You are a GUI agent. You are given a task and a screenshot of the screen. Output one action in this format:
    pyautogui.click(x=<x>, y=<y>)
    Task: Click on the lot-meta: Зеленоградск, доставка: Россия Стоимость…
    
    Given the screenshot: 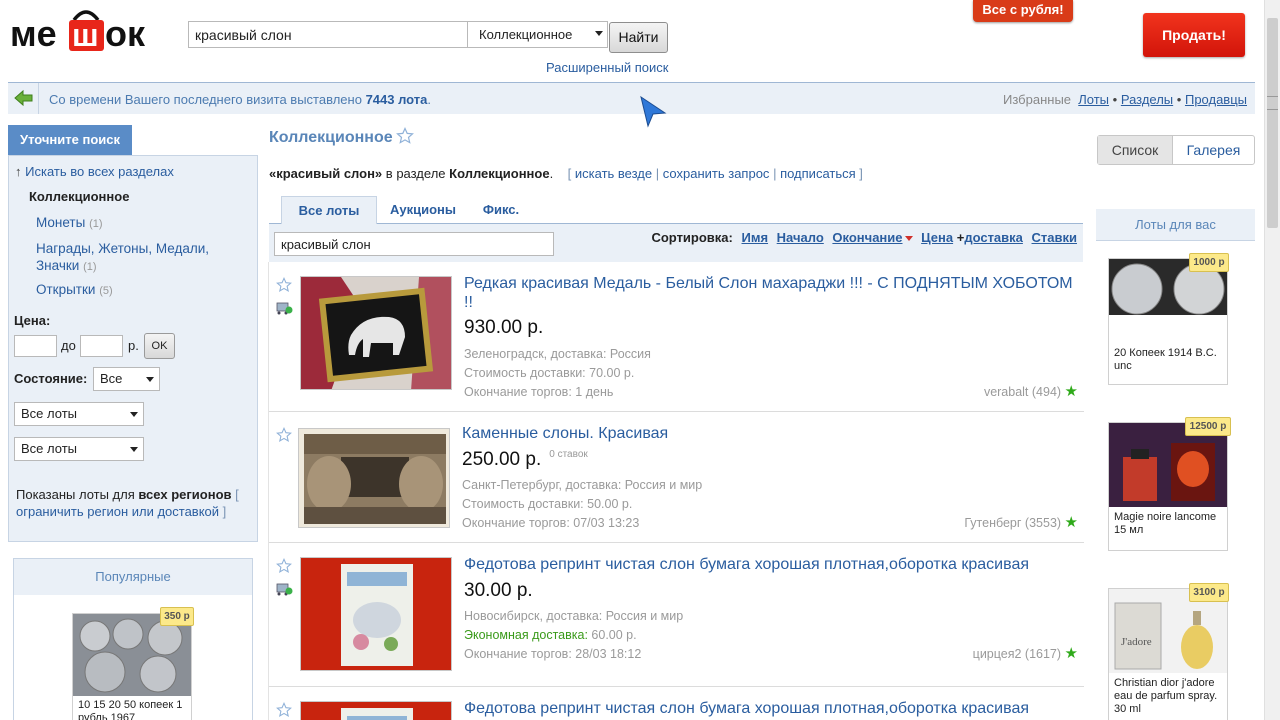 What is the action you would take?
    pyautogui.click(x=557, y=373)
    